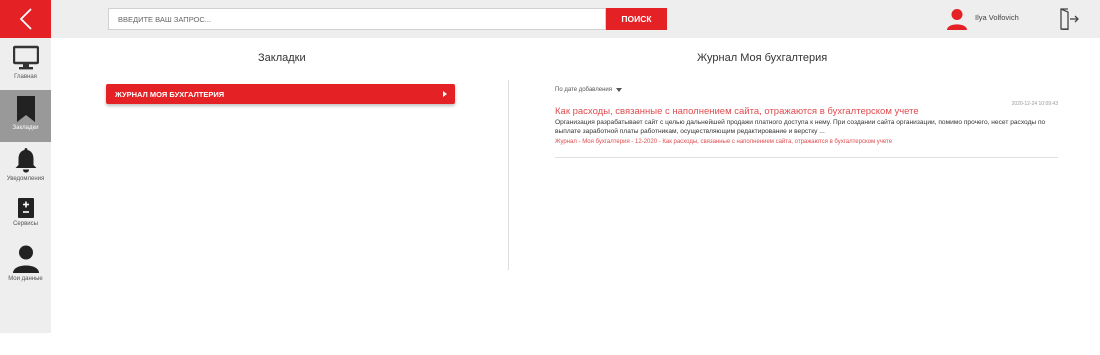 This screenshot has height=355, width=1100. I want to click on arrow-right-icon, so click(445, 94).